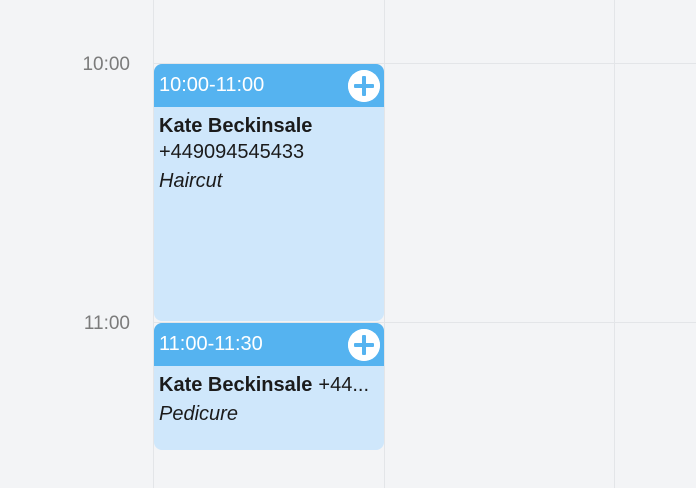  What do you see at coordinates (106, 323) in the screenshot?
I see `time-label-11: 11:00` at bounding box center [106, 323].